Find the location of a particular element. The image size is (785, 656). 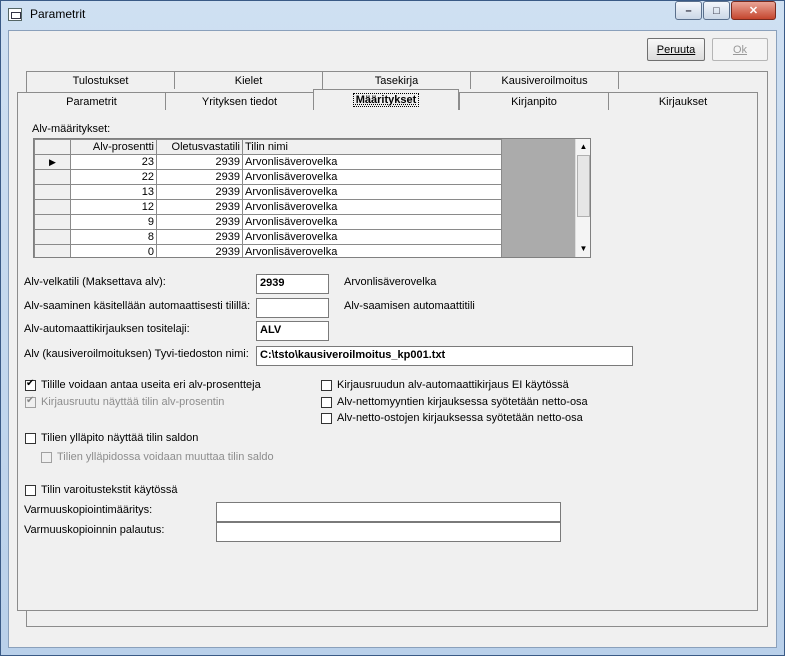

tab-kielet: Kielet is located at coordinates (248, 80).